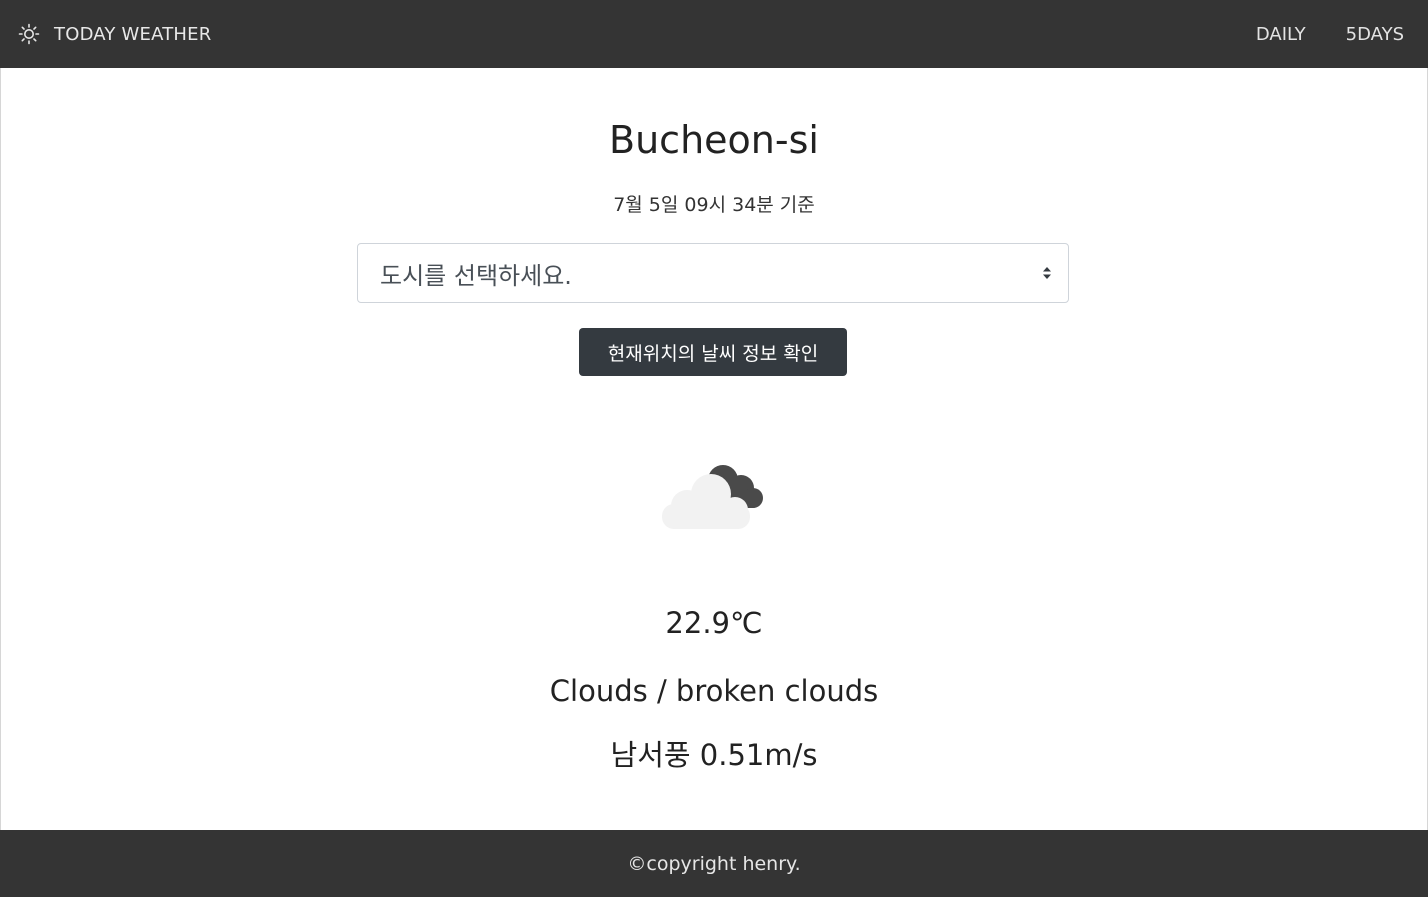 The height and width of the screenshot is (897, 1428). I want to click on brand-label: TODAY WEATHER, so click(133, 34).